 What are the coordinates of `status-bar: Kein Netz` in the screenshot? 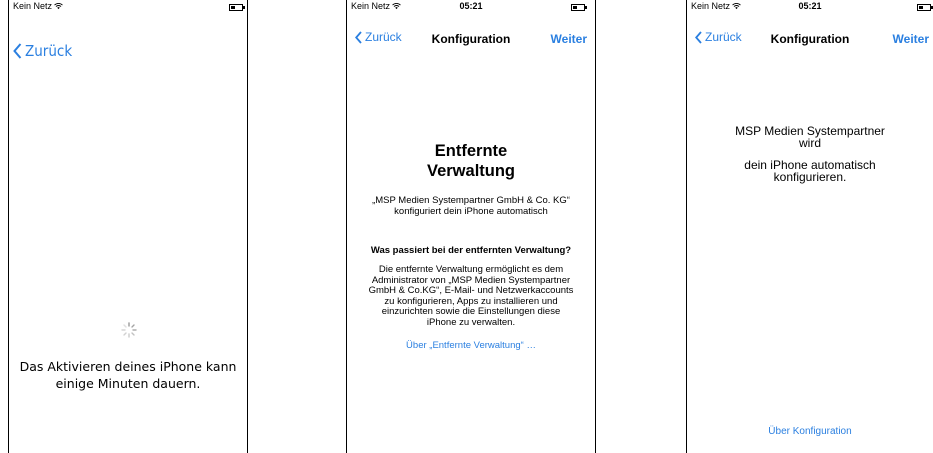 It's located at (128, 7).